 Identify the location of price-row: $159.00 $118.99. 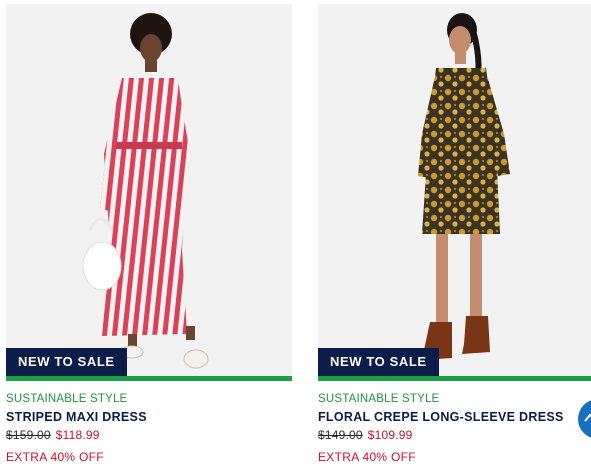
(149, 435).